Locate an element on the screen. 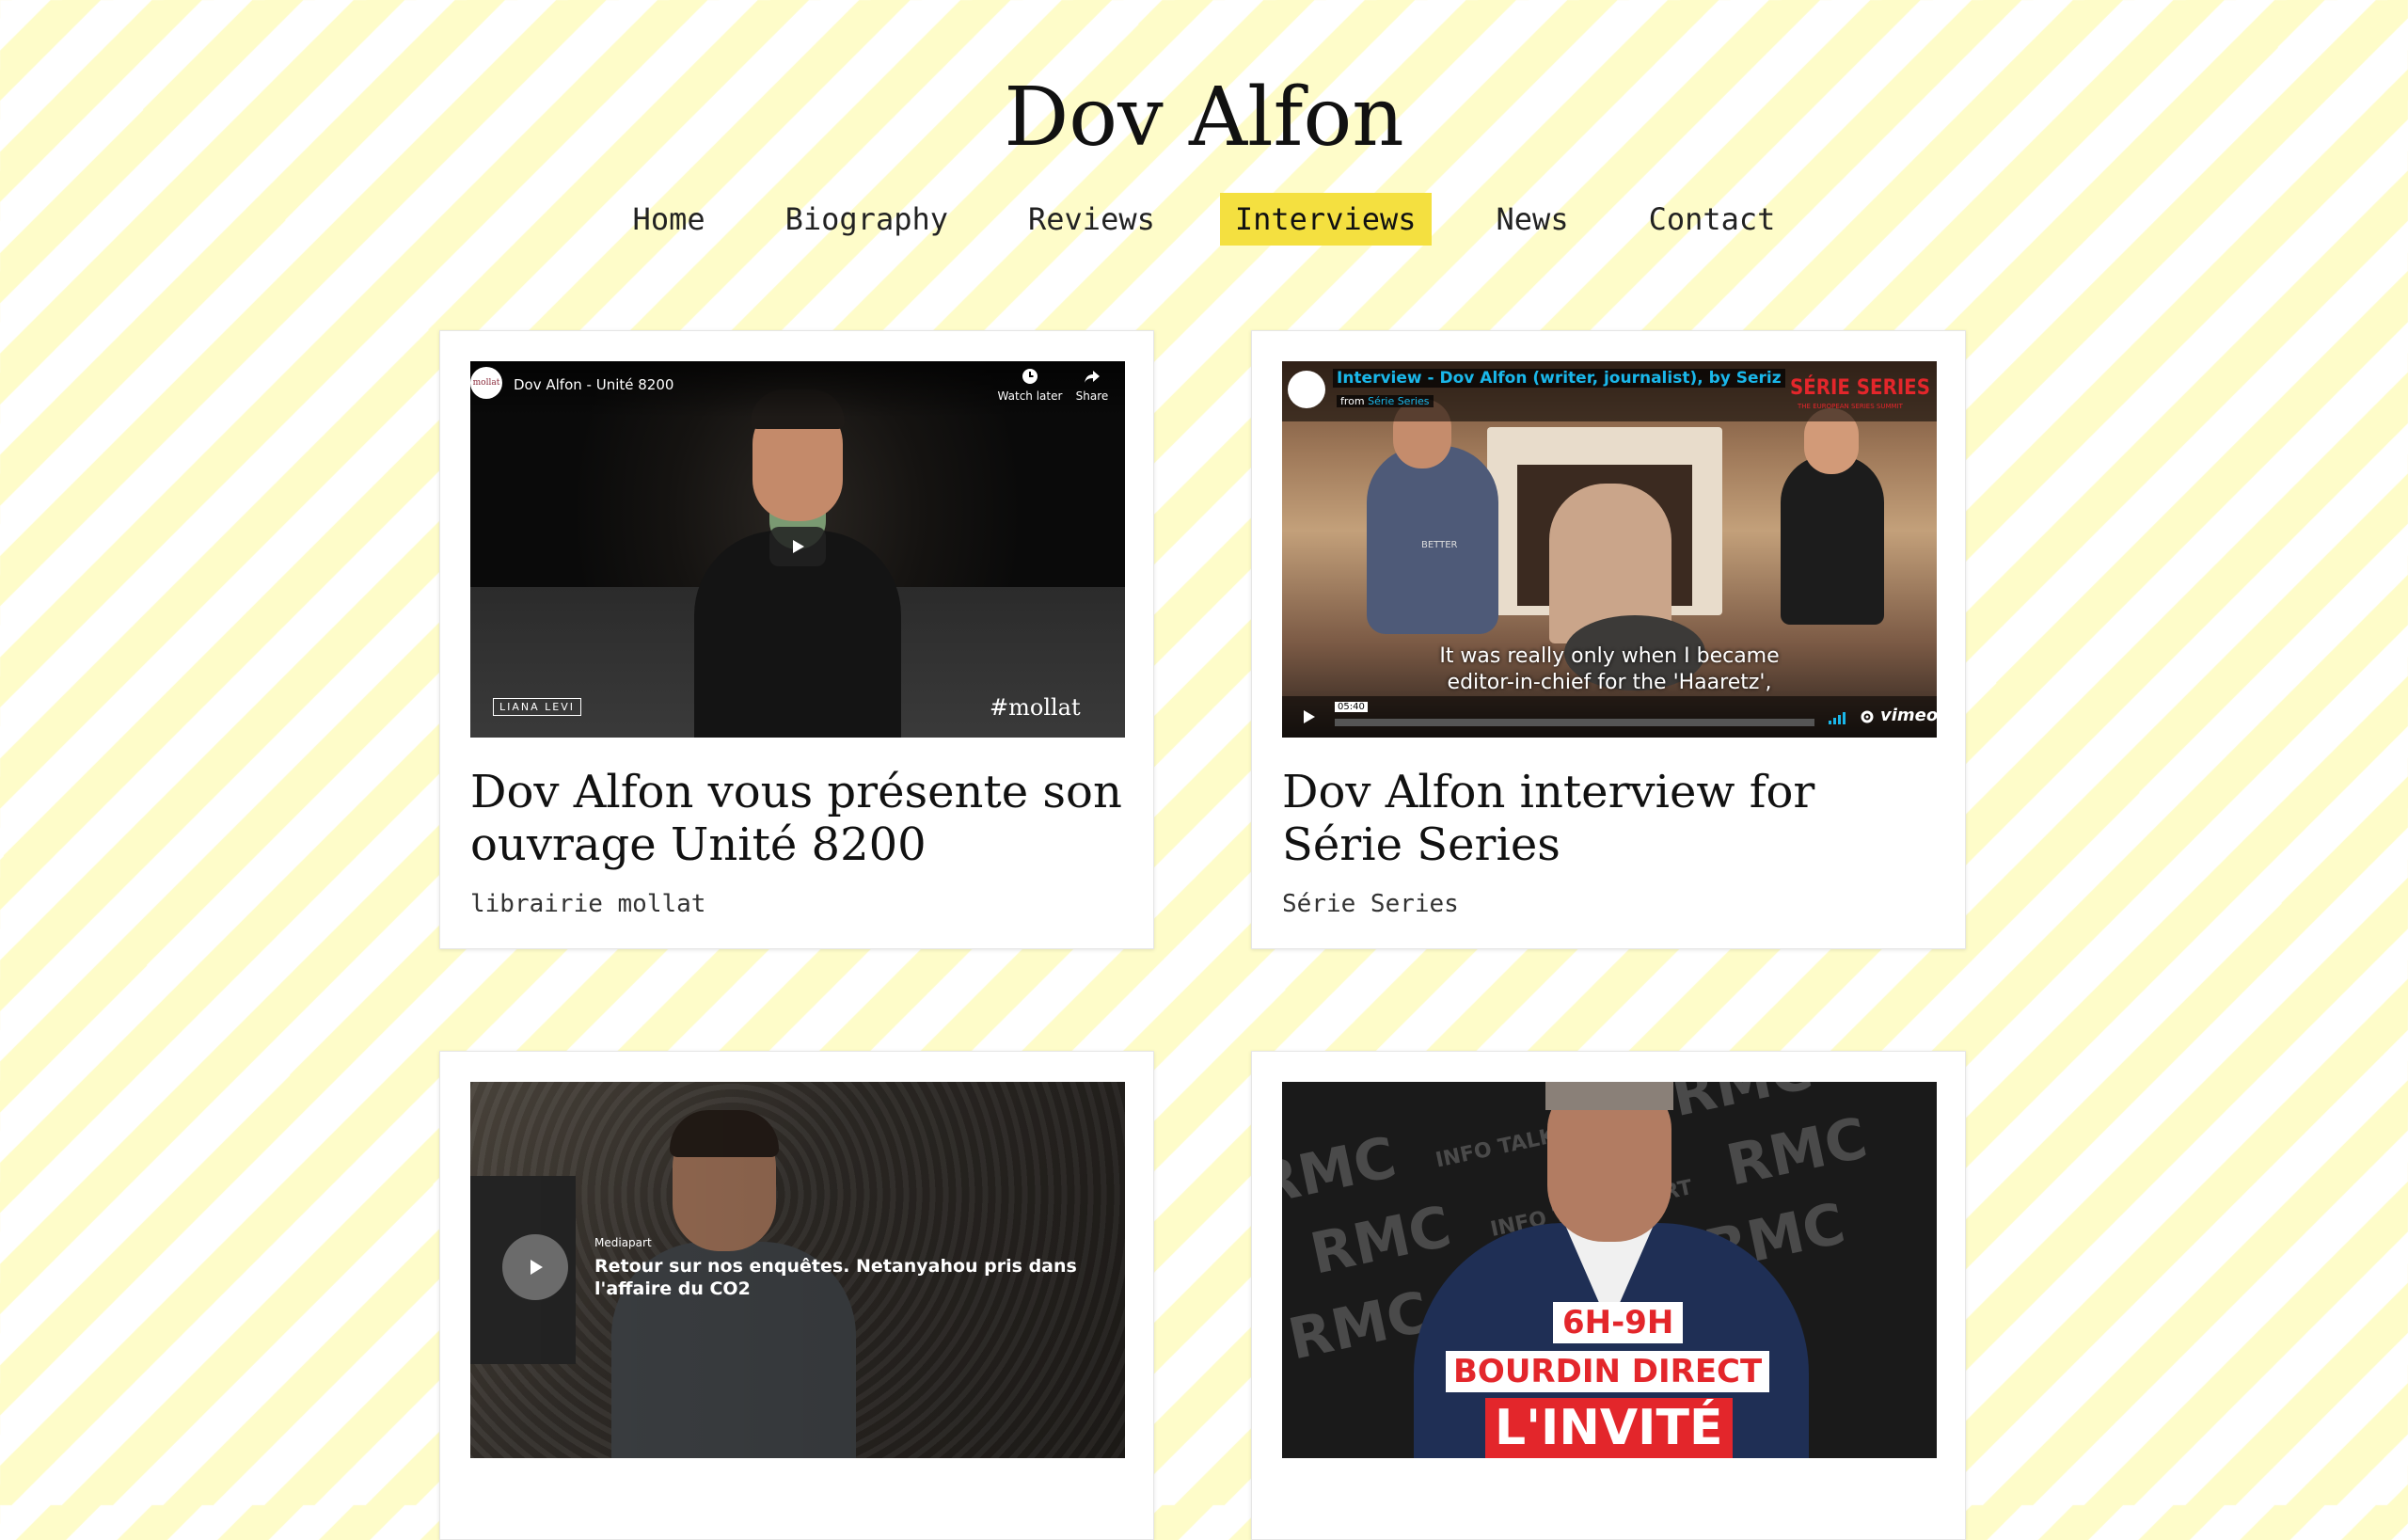 The height and width of the screenshot is (1540, 2408). volume-icon is located at coordinates (1839, 716).